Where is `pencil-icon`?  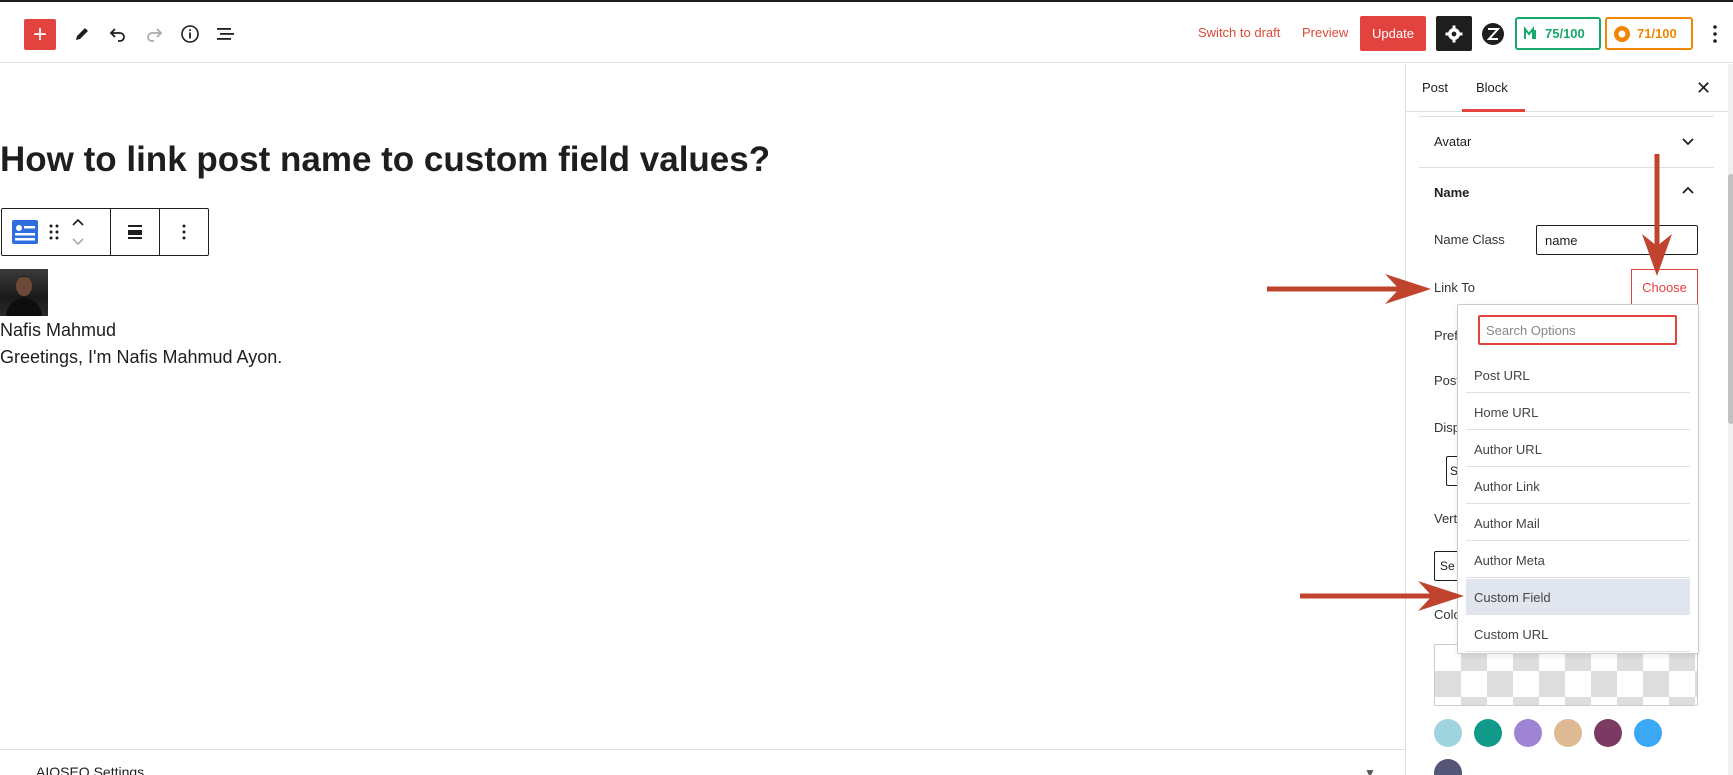 pencil-icon is located at coordinates (82, 34).